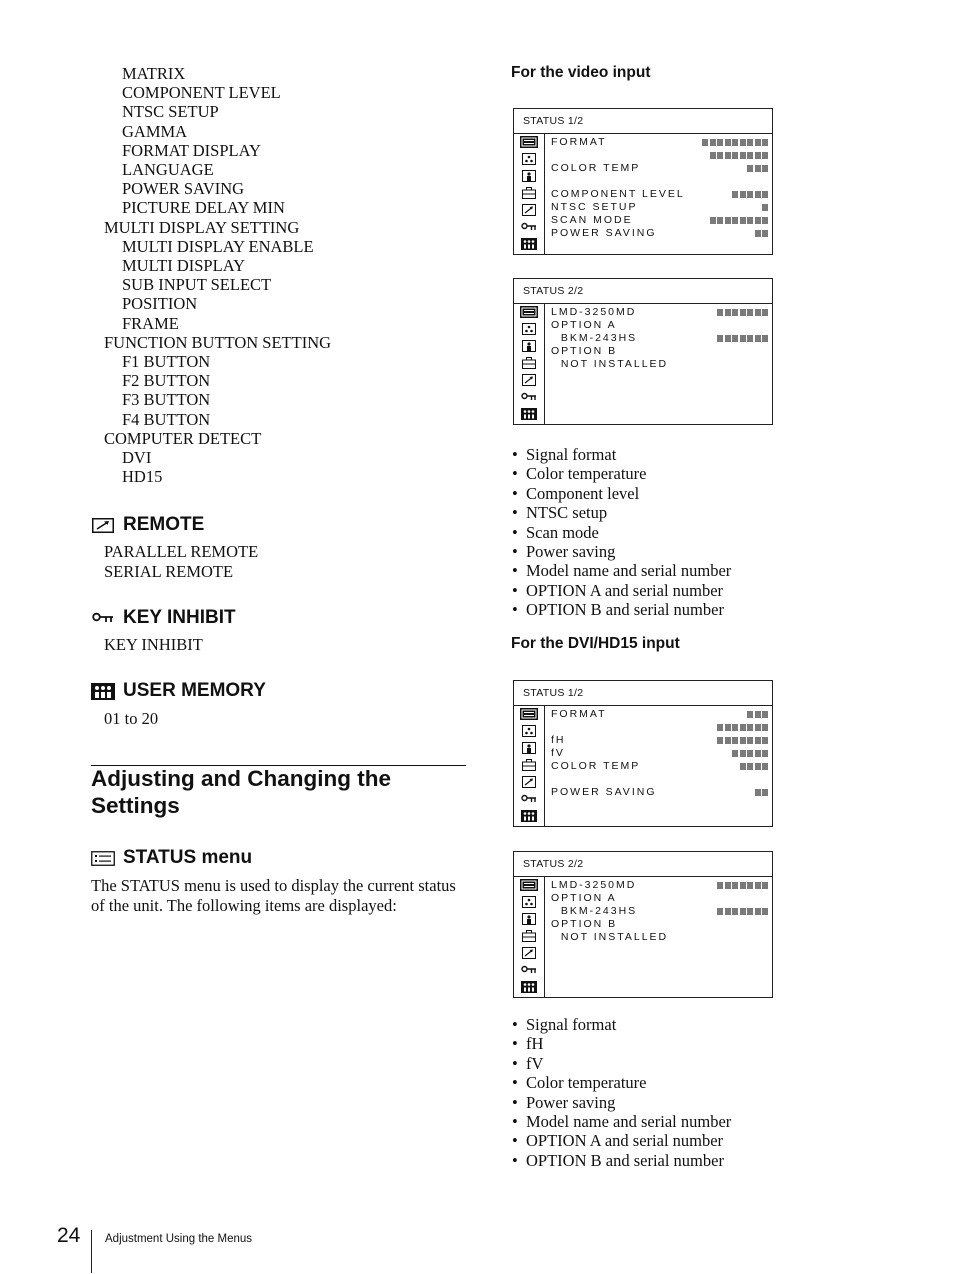 The height and width of the screenshot is (1274, 954). I want to click on status-menu-heading: STATUS menu, so click(171, 858).